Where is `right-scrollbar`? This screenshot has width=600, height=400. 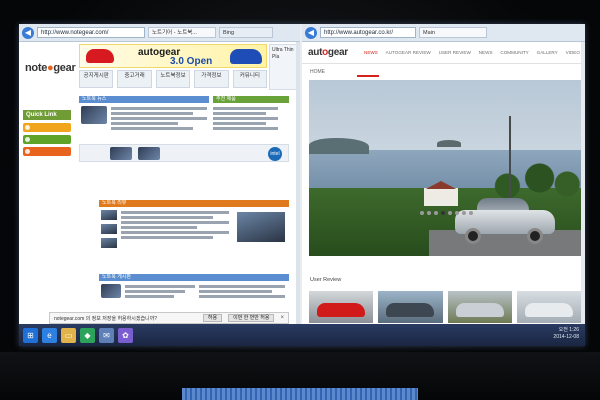
right-scrollbar is located at coordinates (583, 183).